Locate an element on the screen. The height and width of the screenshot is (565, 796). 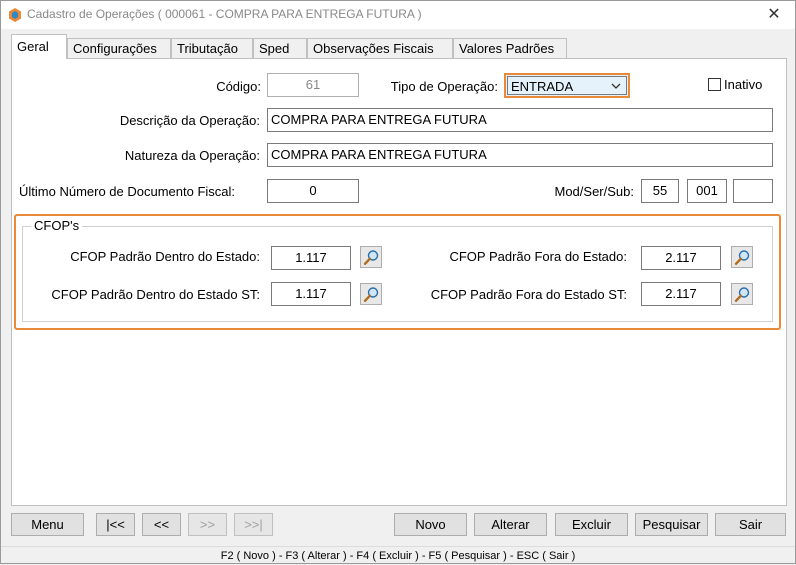
cfop-dentro-st-search-button is located at coordinates (371, 294).